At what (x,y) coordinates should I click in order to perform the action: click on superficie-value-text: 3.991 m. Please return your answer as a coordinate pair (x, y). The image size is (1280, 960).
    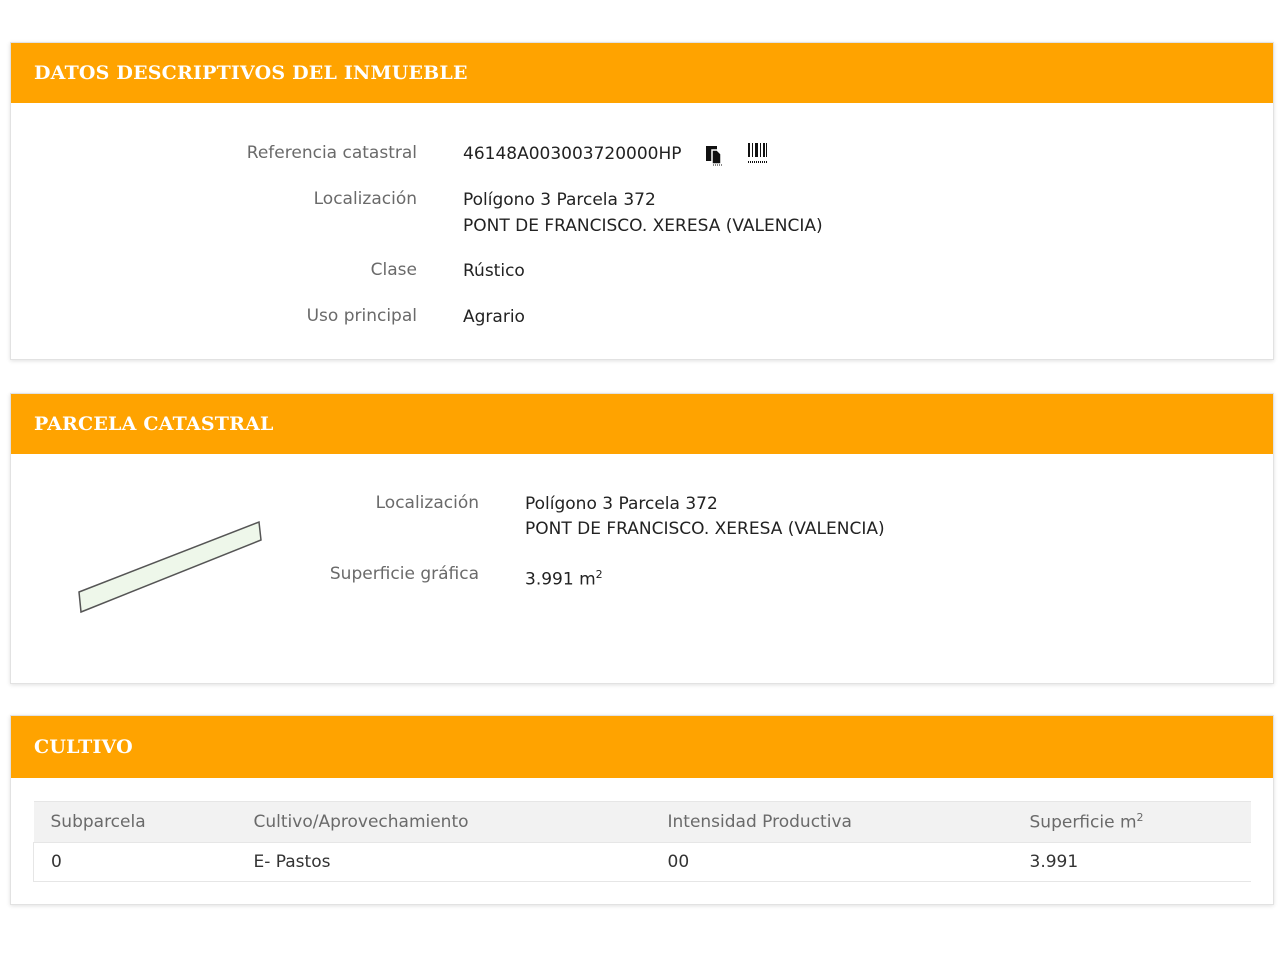
    Looking at the image, I should click on (560, 579).